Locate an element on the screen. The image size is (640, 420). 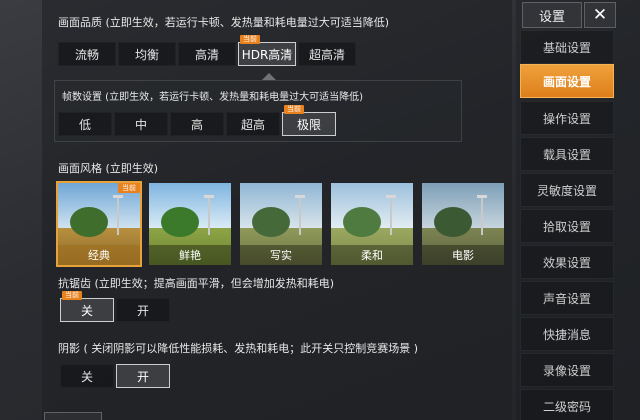
style-label: 柔和 is located at coordinates (372, 255).